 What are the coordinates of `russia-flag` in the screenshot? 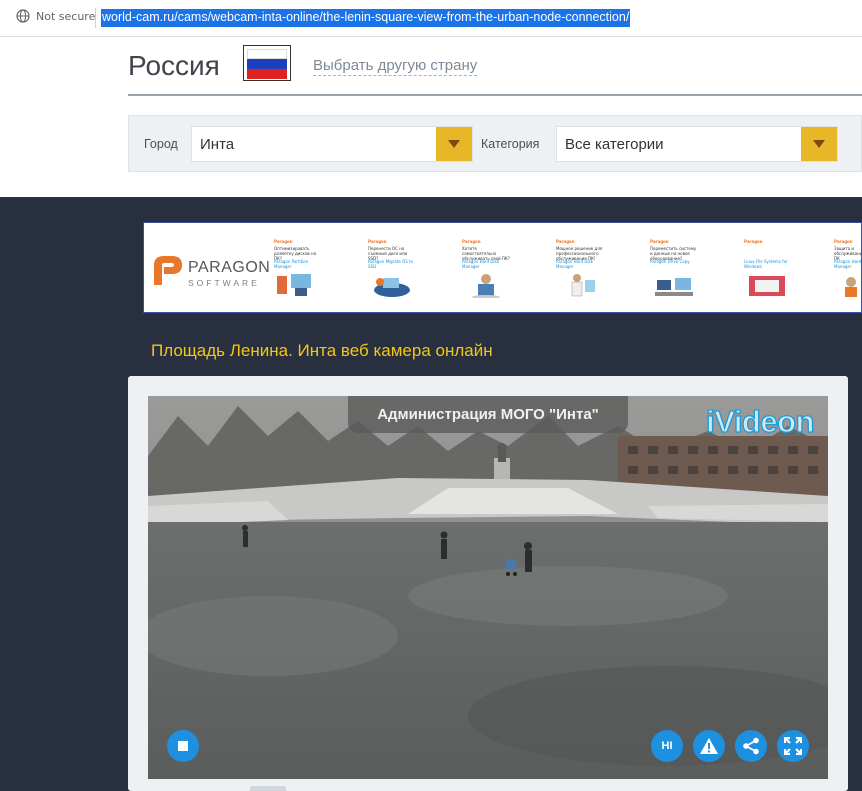 It's located at (267, 63).